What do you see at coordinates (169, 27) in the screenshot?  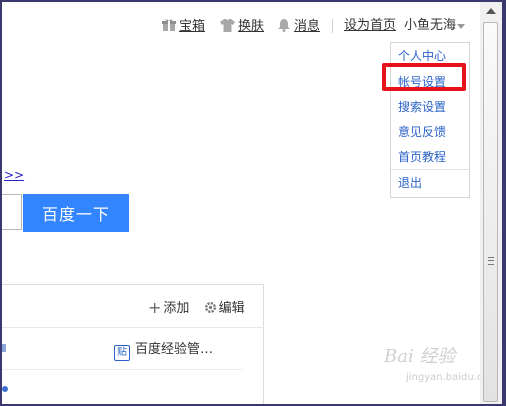 I see `gift-icon` at bounding box center [169, 27].